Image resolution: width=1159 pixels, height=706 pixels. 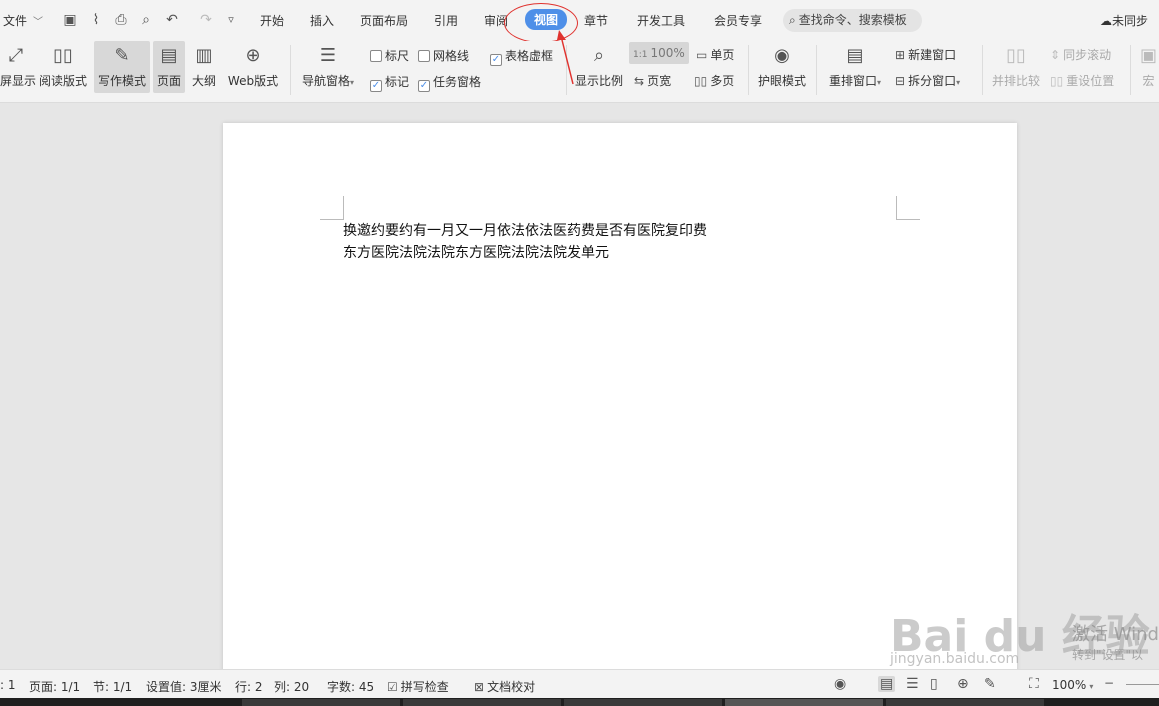 What do you see at coordinates (934, 684) in the screenshot?
I see `read-view-icon: ▯` at bounding box center [934, 684].